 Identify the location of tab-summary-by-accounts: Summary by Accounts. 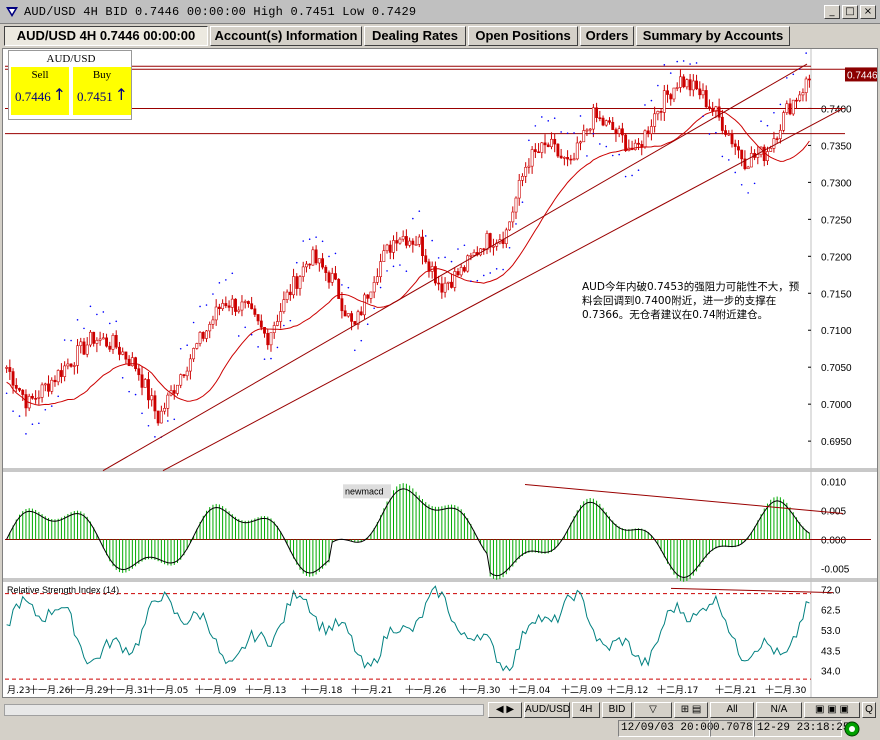
(713, 36).